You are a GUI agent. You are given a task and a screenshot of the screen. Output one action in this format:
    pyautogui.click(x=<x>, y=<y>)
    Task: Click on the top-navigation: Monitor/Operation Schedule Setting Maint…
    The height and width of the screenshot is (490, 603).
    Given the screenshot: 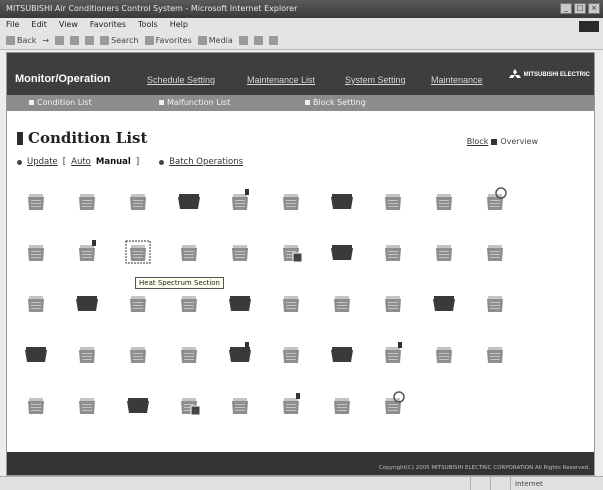 What is the action you would take?
    pyautogui.click(x=300, y=74)
    